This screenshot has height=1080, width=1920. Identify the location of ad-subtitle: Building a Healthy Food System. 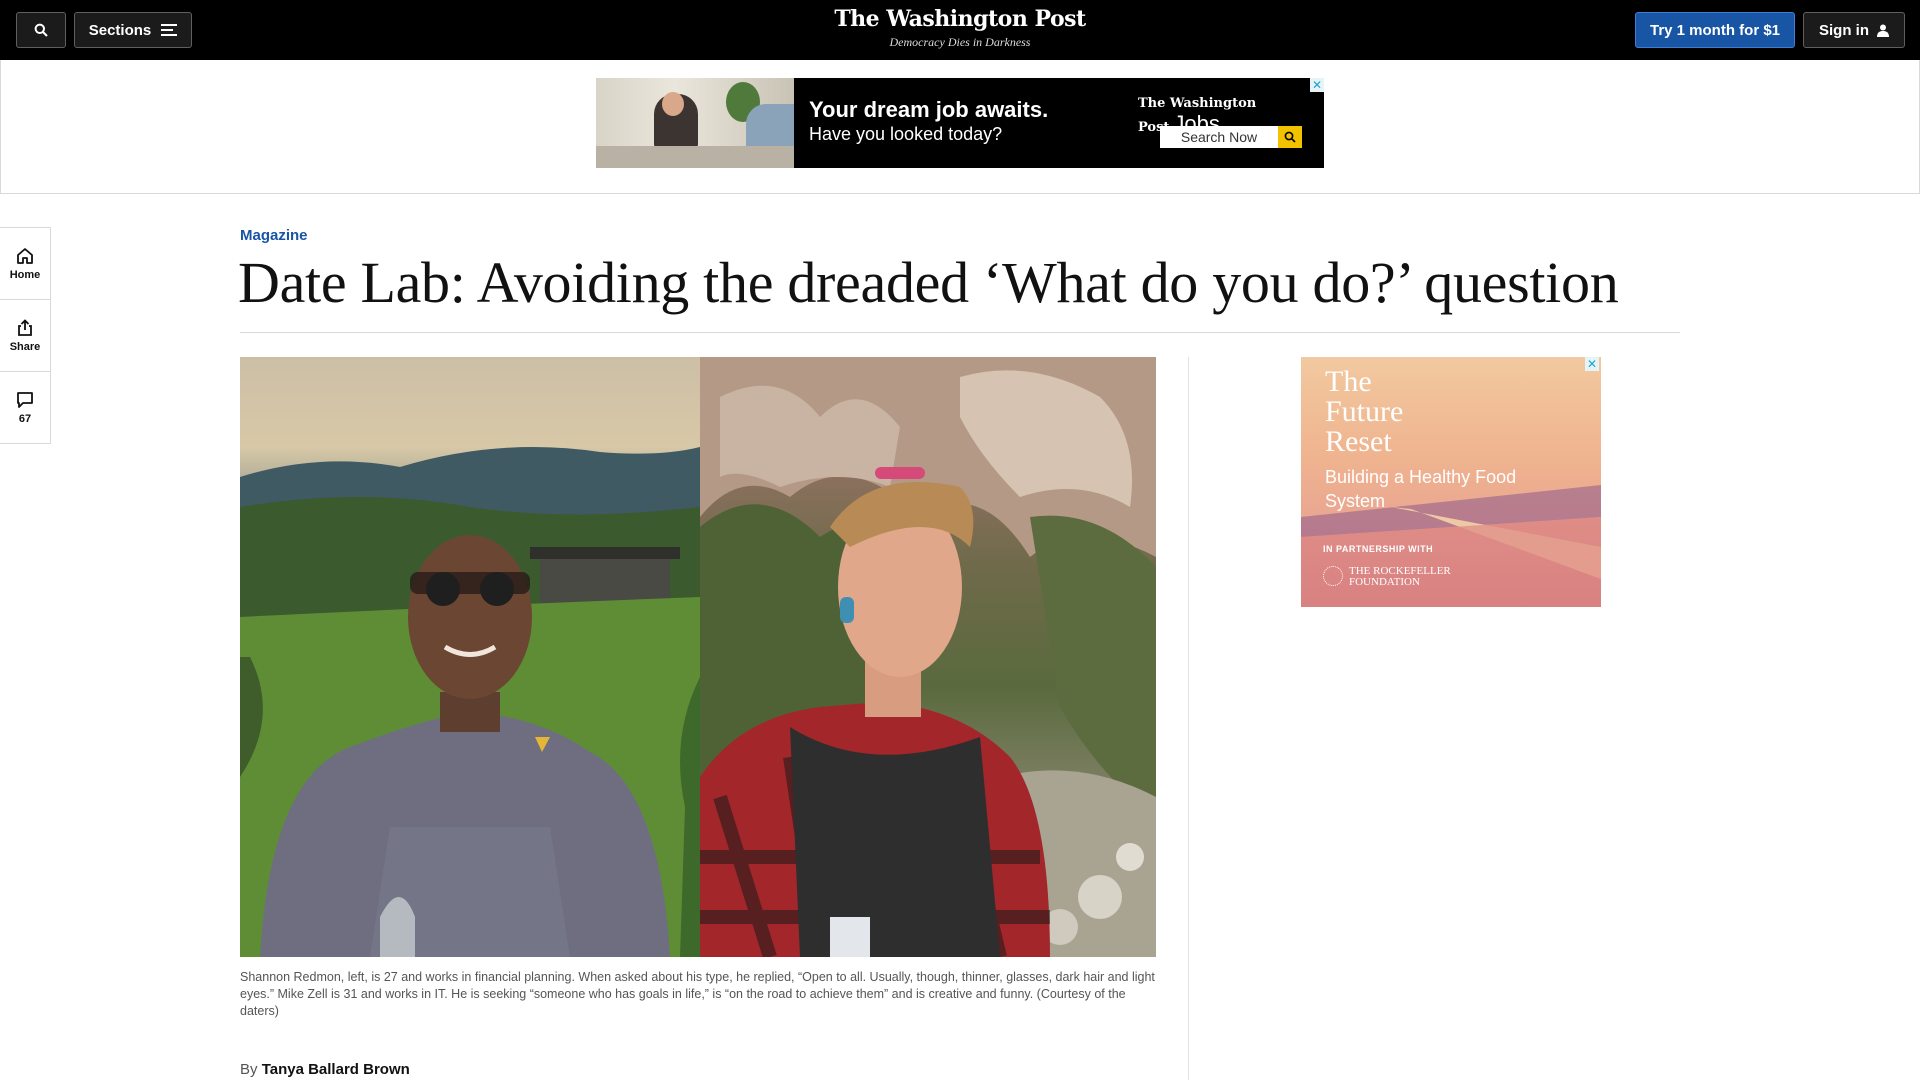
(1421, 489).